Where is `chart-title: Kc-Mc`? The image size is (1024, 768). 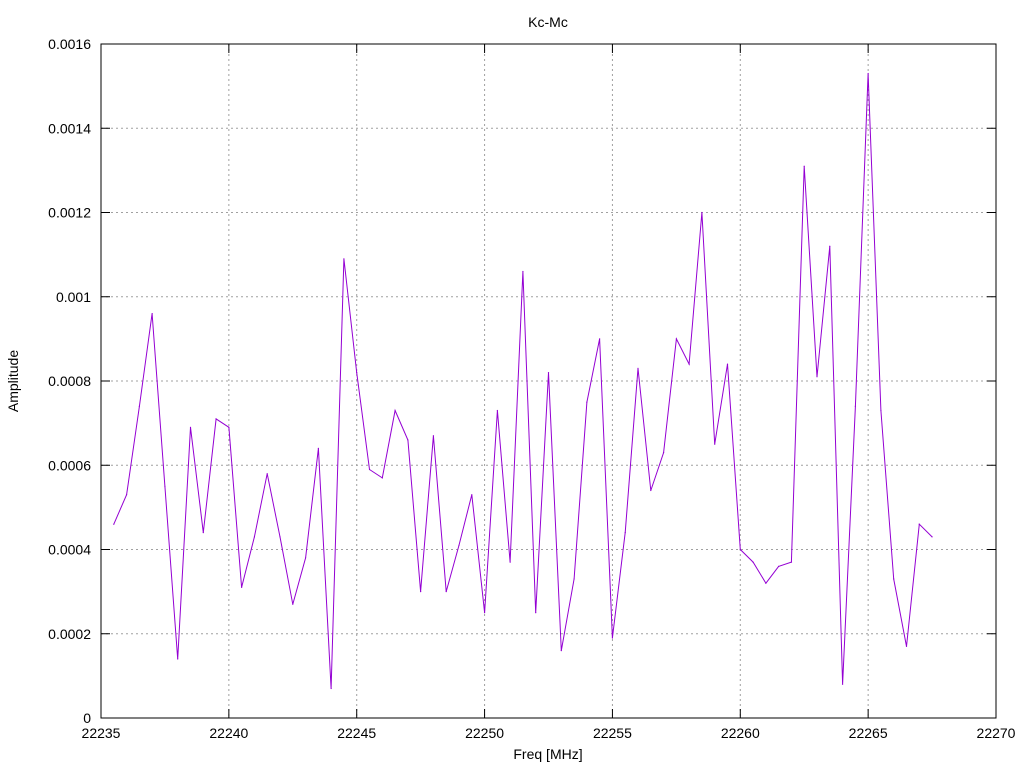
chart-title: Kc-Mc is located at coordinates (548, 22).